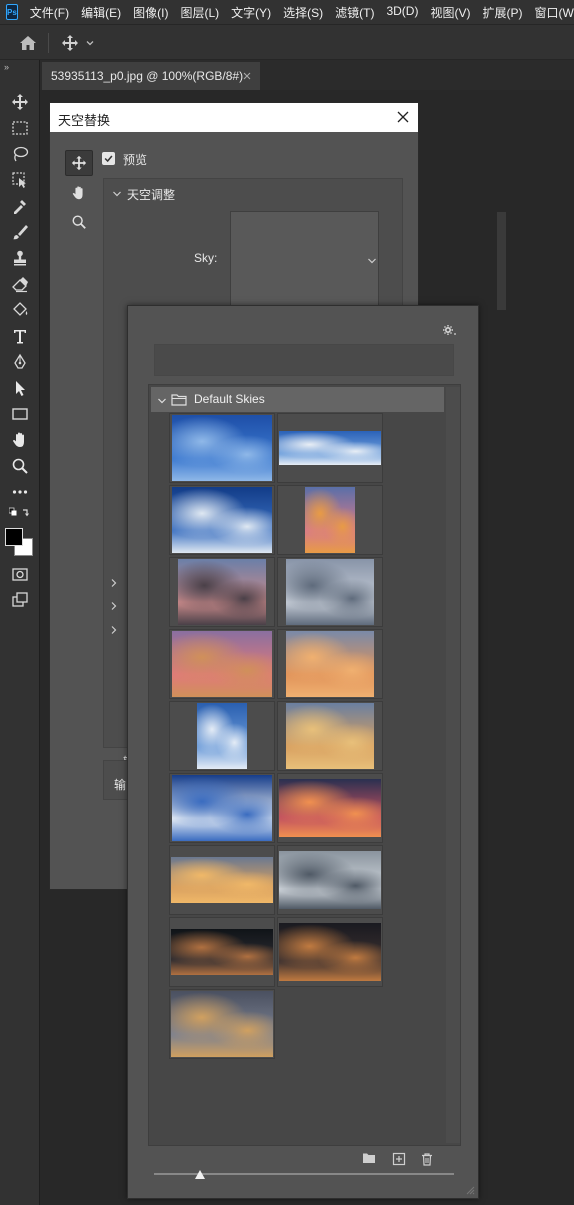 The image size is (574, 1205). Describe the element at coordinates (251, 12) in the screenshot. I see `menu-item-4: 文字(Y)` at that location.